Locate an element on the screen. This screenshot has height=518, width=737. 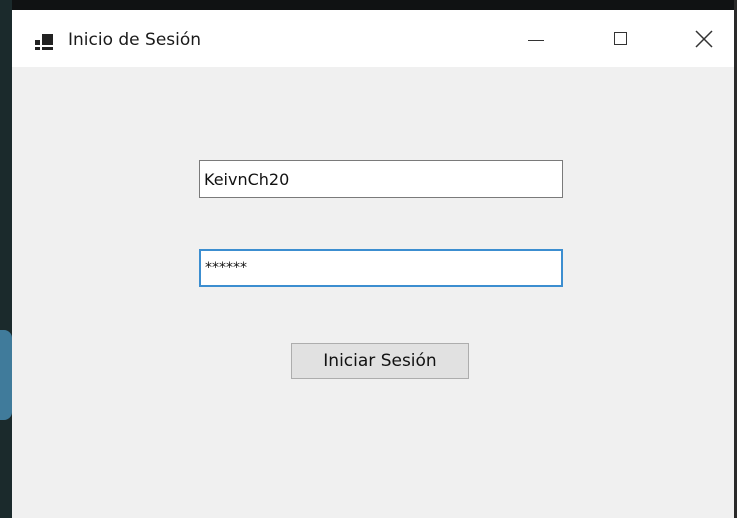
maximize-button is located at coordinates (620, 38).